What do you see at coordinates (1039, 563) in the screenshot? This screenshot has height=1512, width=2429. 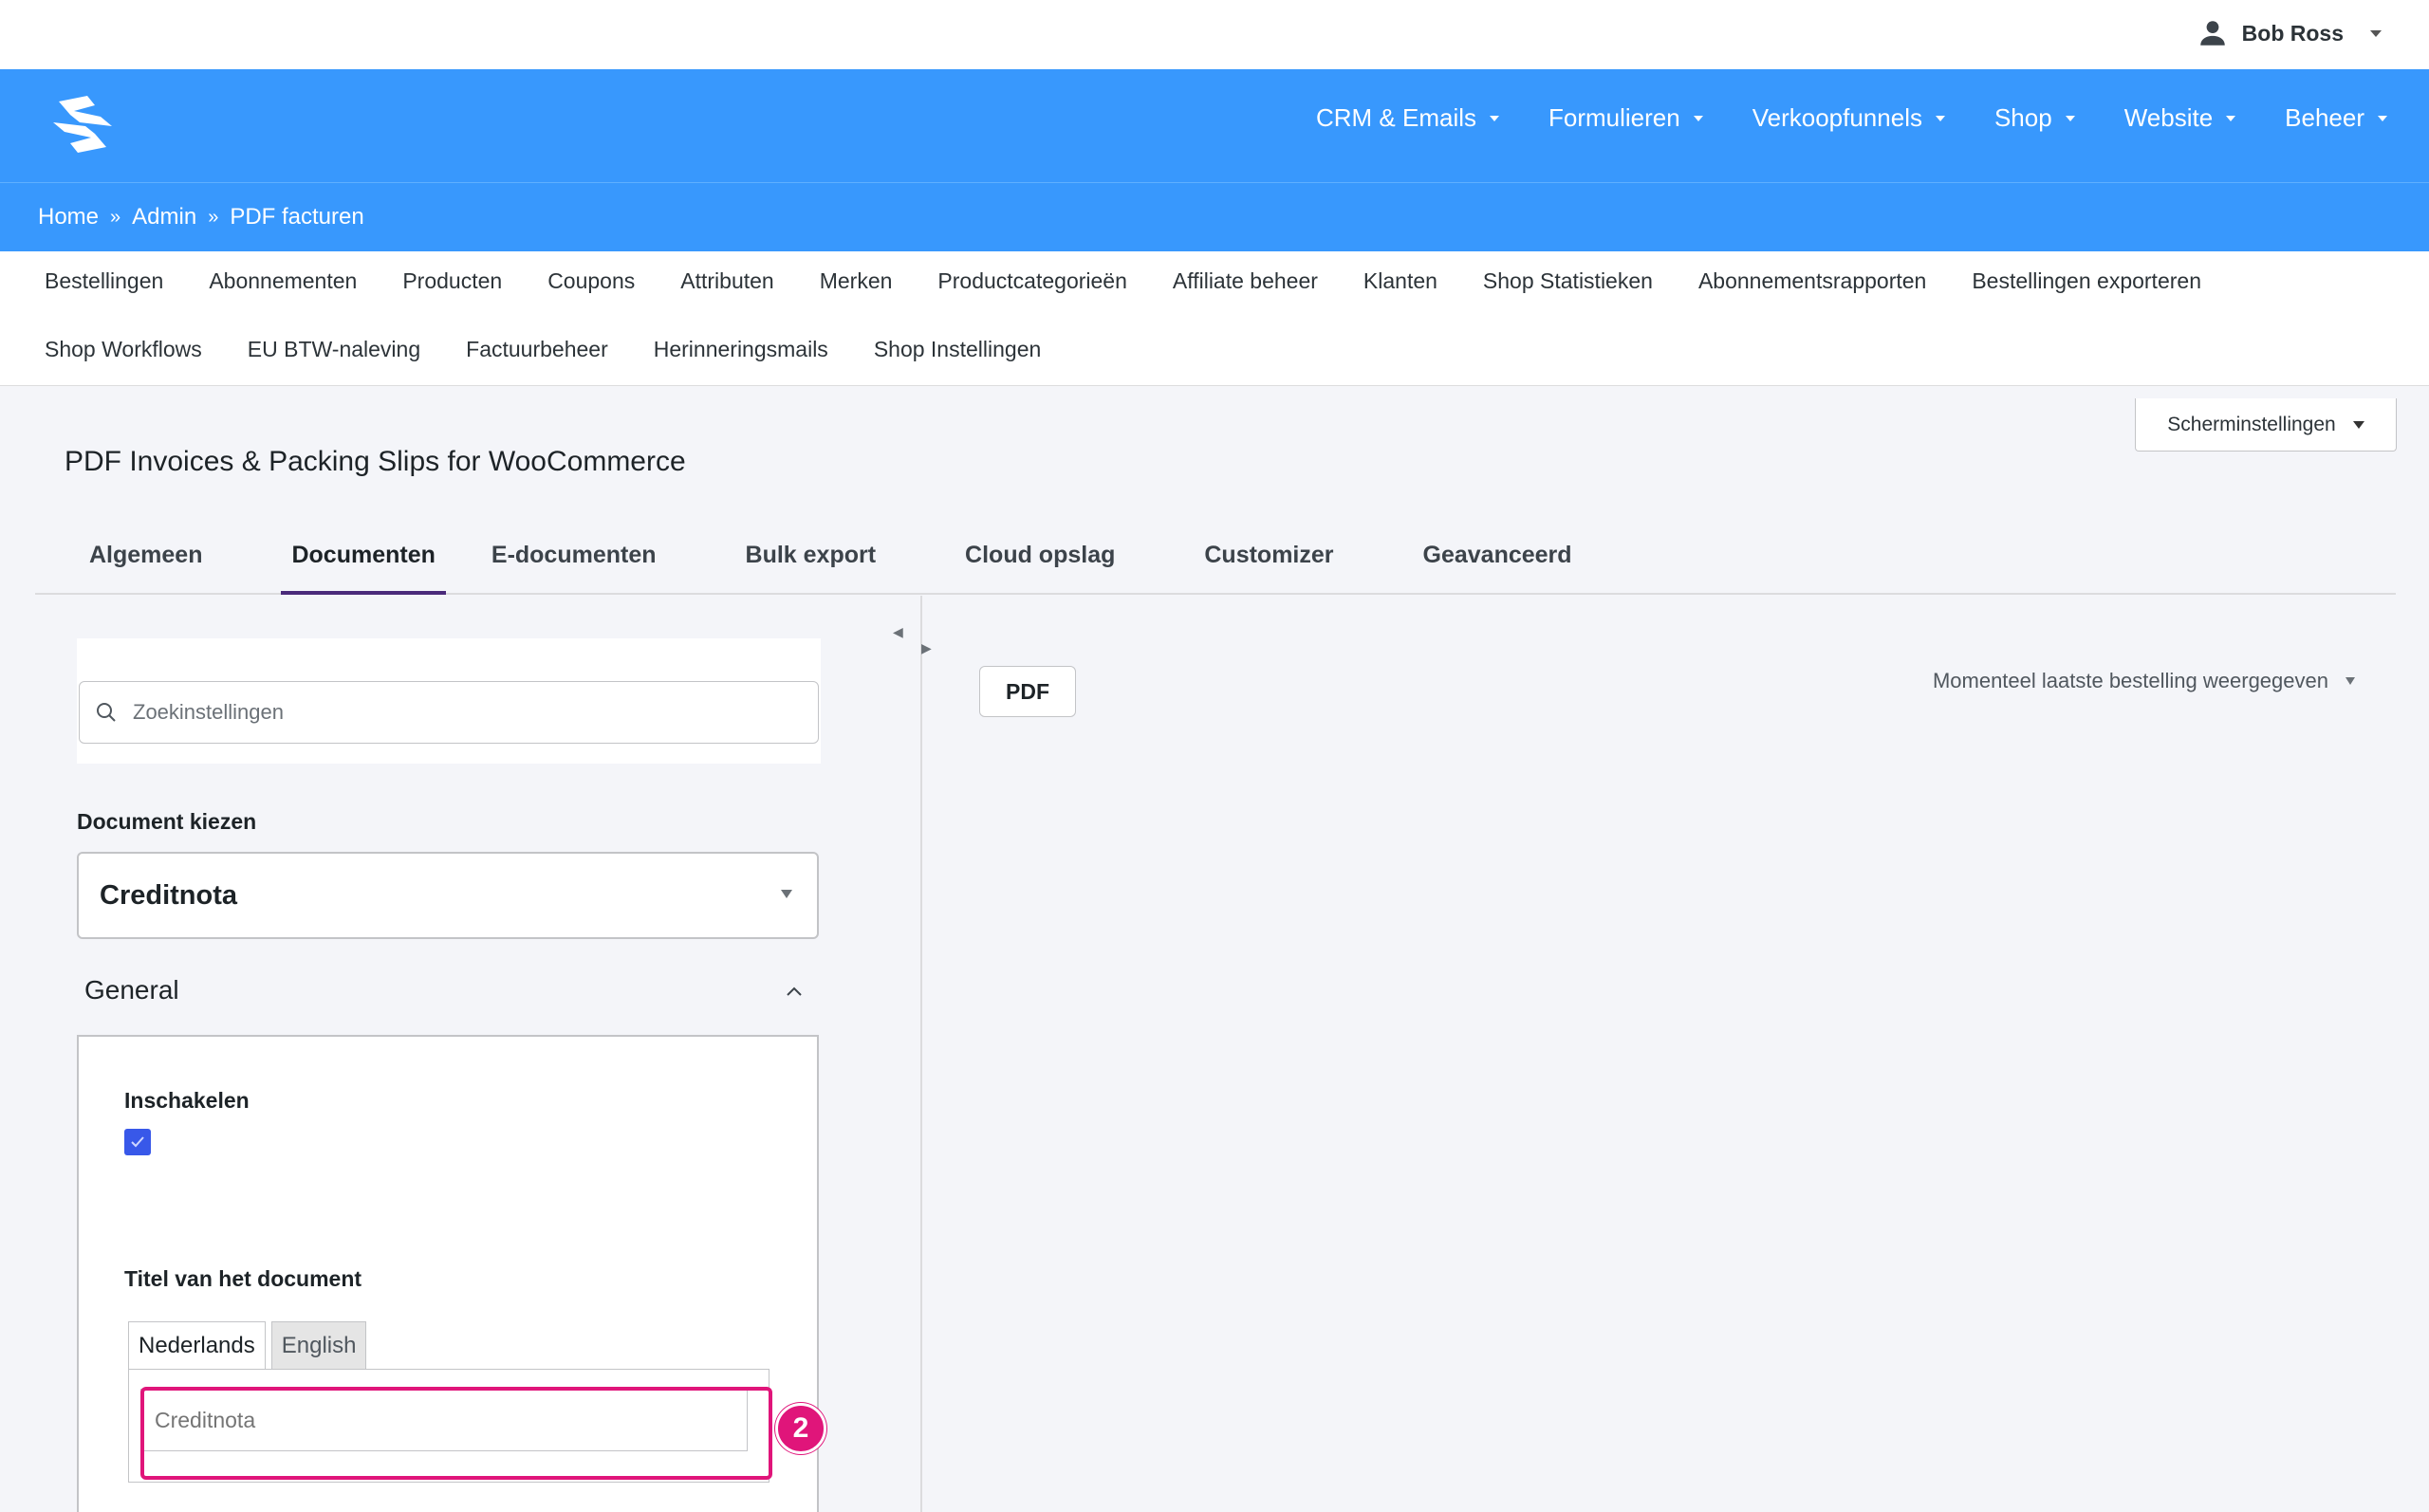 I see `tab-cloud-opslag: Cloud opslag` at bounding box center [1039, 563].